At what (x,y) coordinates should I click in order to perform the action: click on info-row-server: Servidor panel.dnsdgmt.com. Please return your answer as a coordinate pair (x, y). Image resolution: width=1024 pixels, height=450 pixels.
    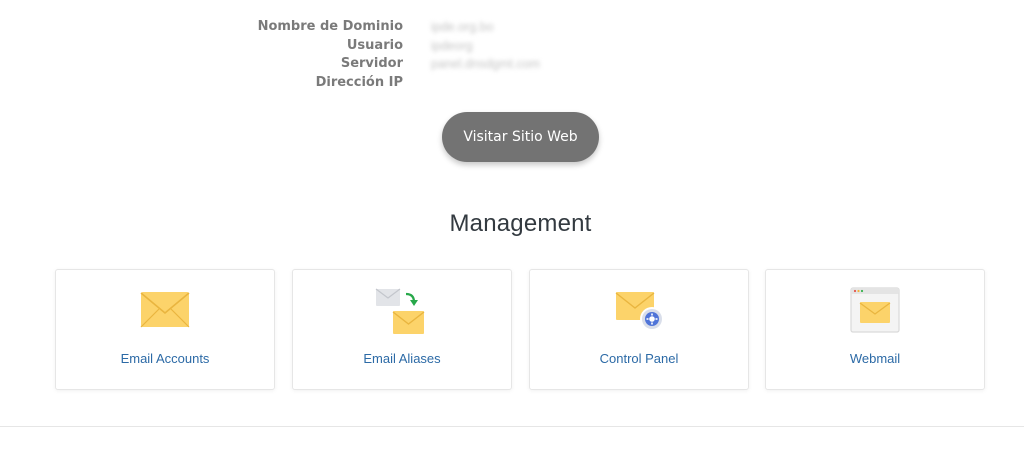
    Looking at the image, I should click on (512, 64).